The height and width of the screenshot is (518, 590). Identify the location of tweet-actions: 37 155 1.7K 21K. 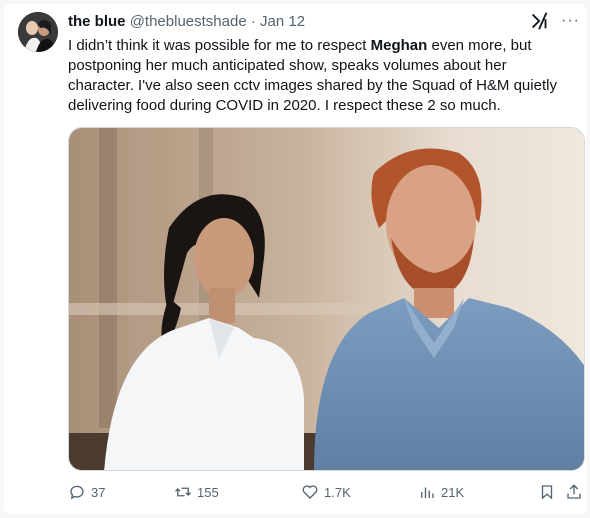
(326, 492).